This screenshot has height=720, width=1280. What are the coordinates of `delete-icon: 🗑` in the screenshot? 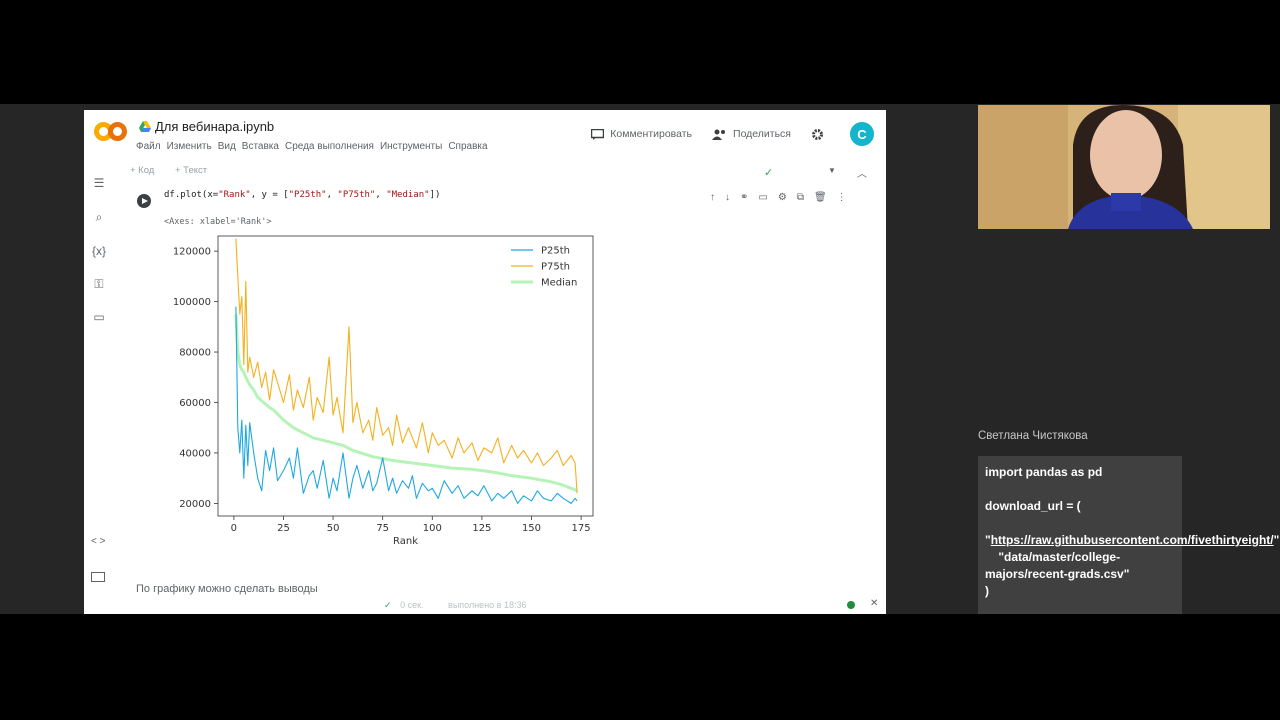 It's located at (820, 197).